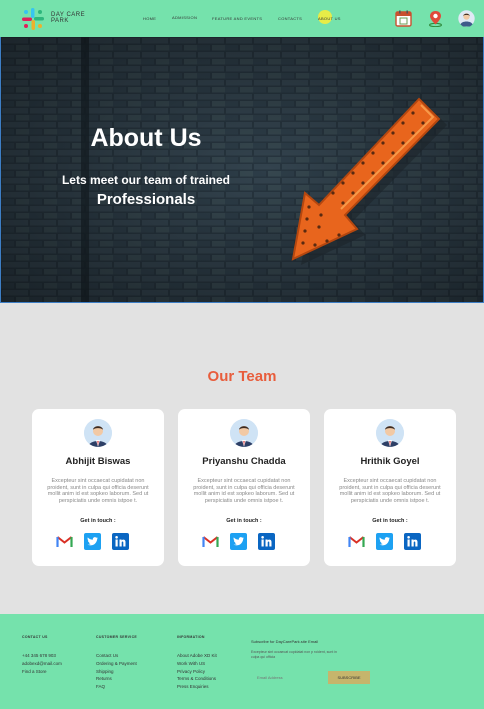  I want to click on user-avatar-icon, so click(466, 18).